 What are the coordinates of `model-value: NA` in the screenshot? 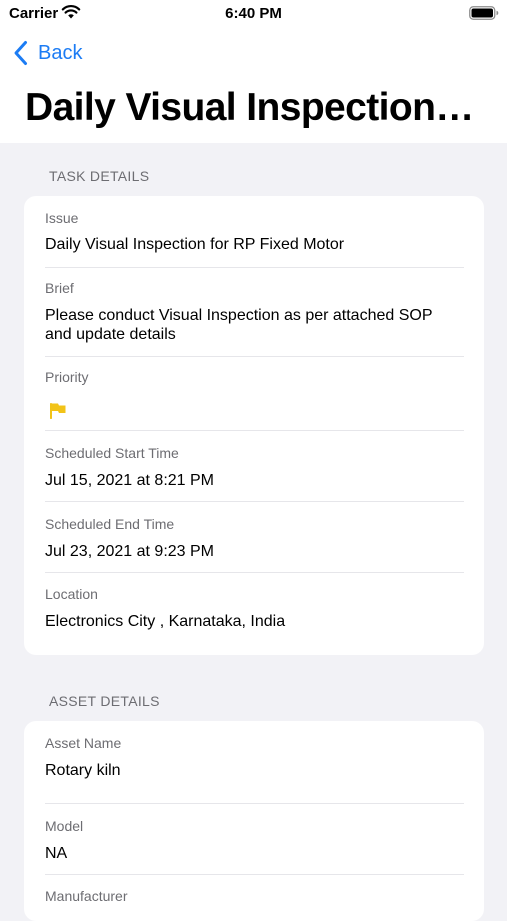 It's located at (56, 853).